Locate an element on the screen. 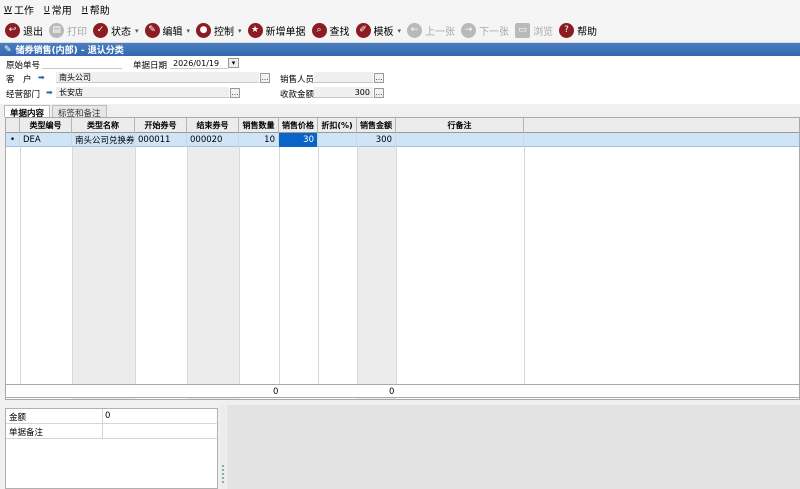  exit-icon: ↩ is located at coordinates (12, 30).